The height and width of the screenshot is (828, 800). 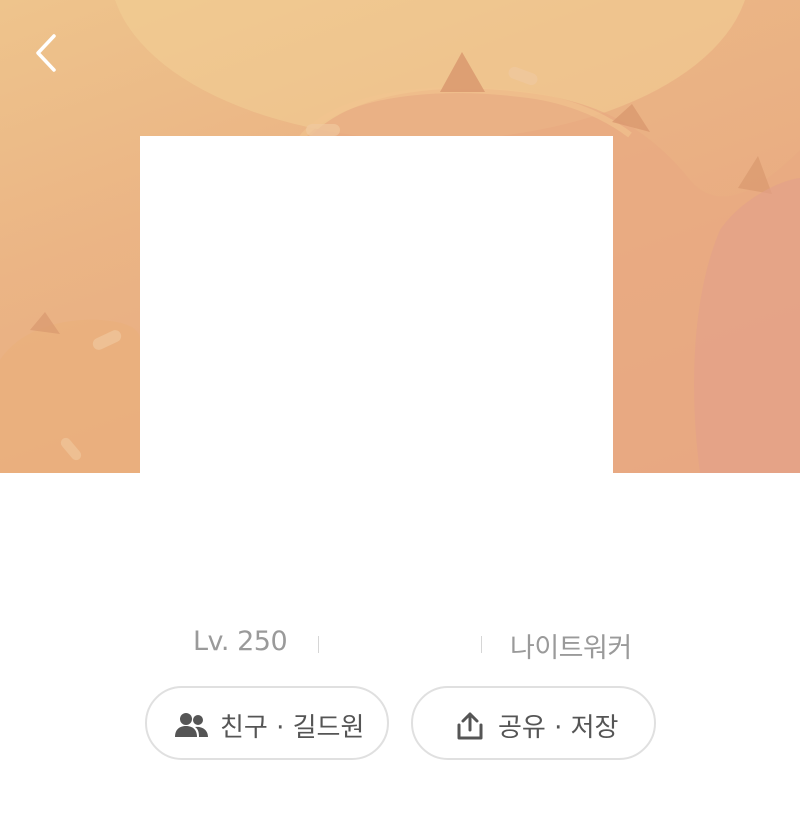 What do you see at coordinates (191, 725) in the screenshot?
I see `people-icon` at bounding box center [191, 725].